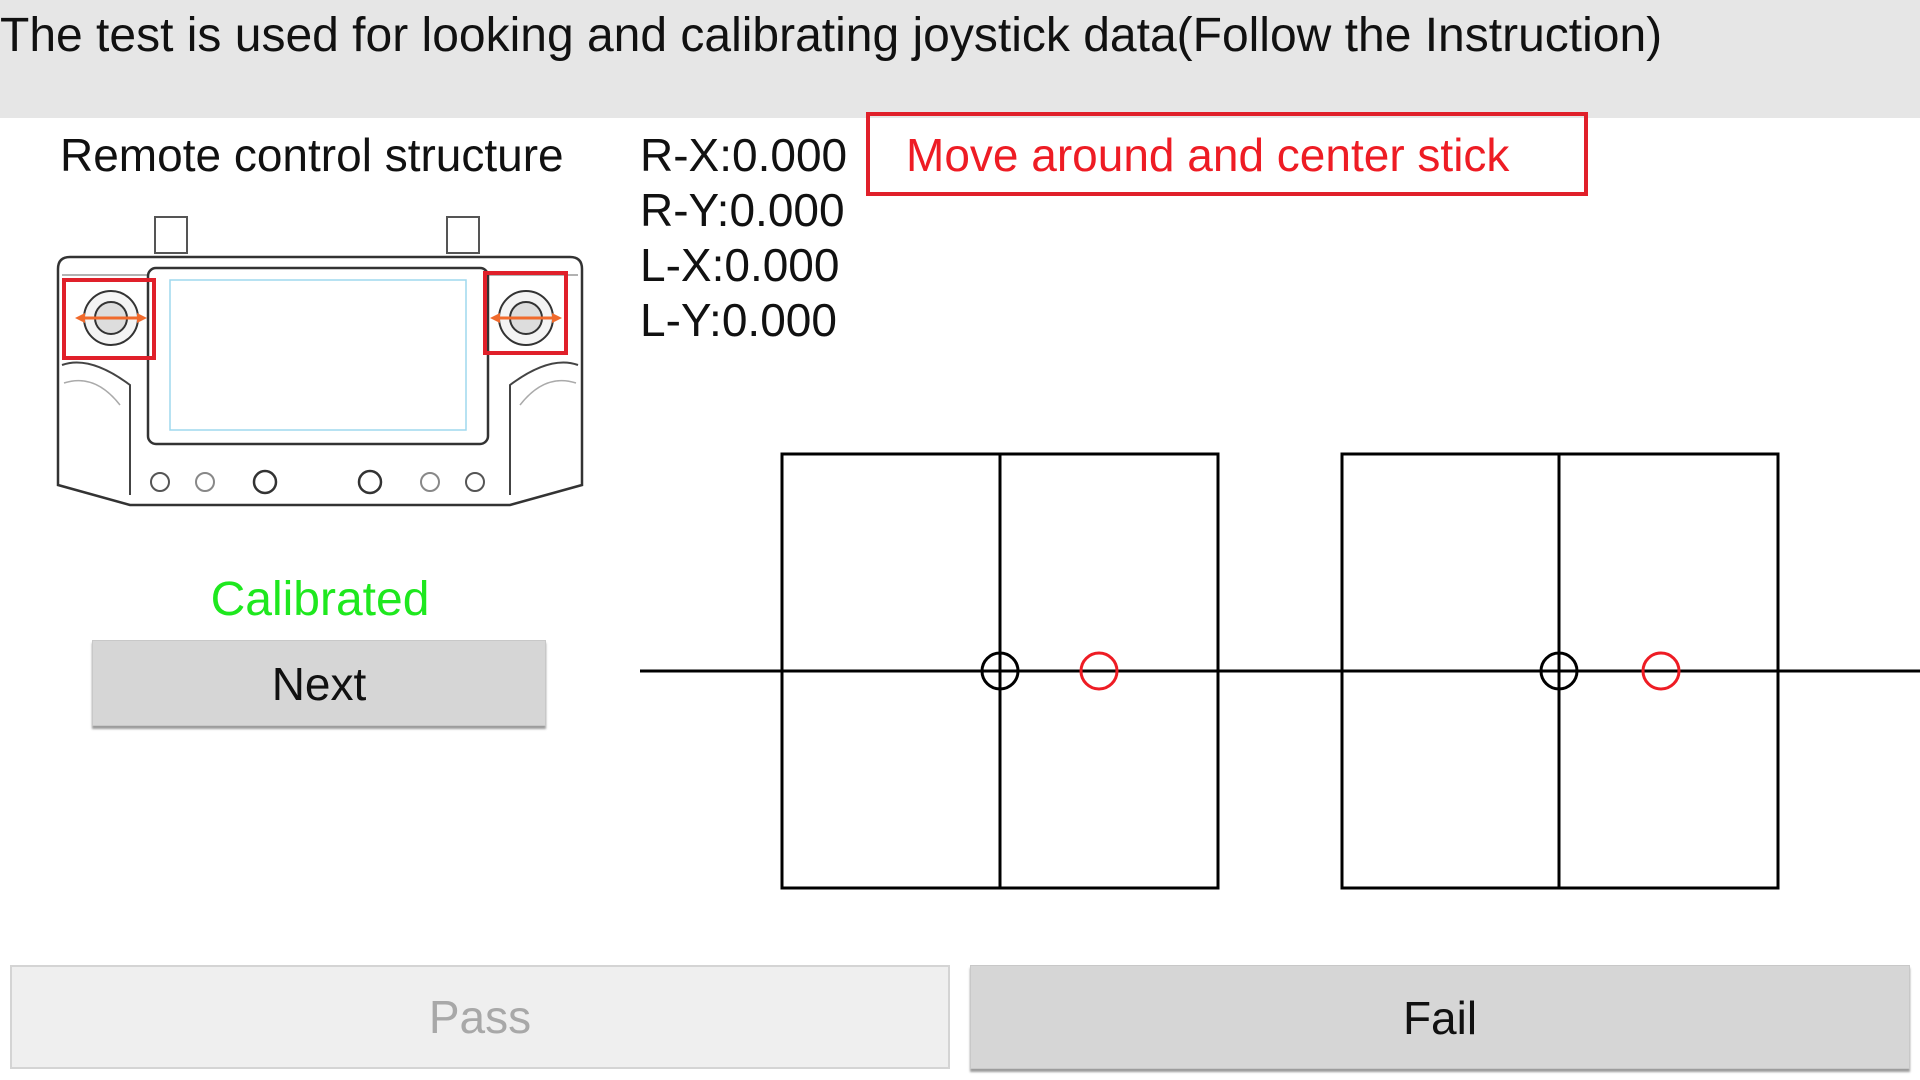 This screenshot has width=1920, height=1080. Describe the element at coordinates (319, 683) in the screenshot. I see `next-button: Next` at that location.